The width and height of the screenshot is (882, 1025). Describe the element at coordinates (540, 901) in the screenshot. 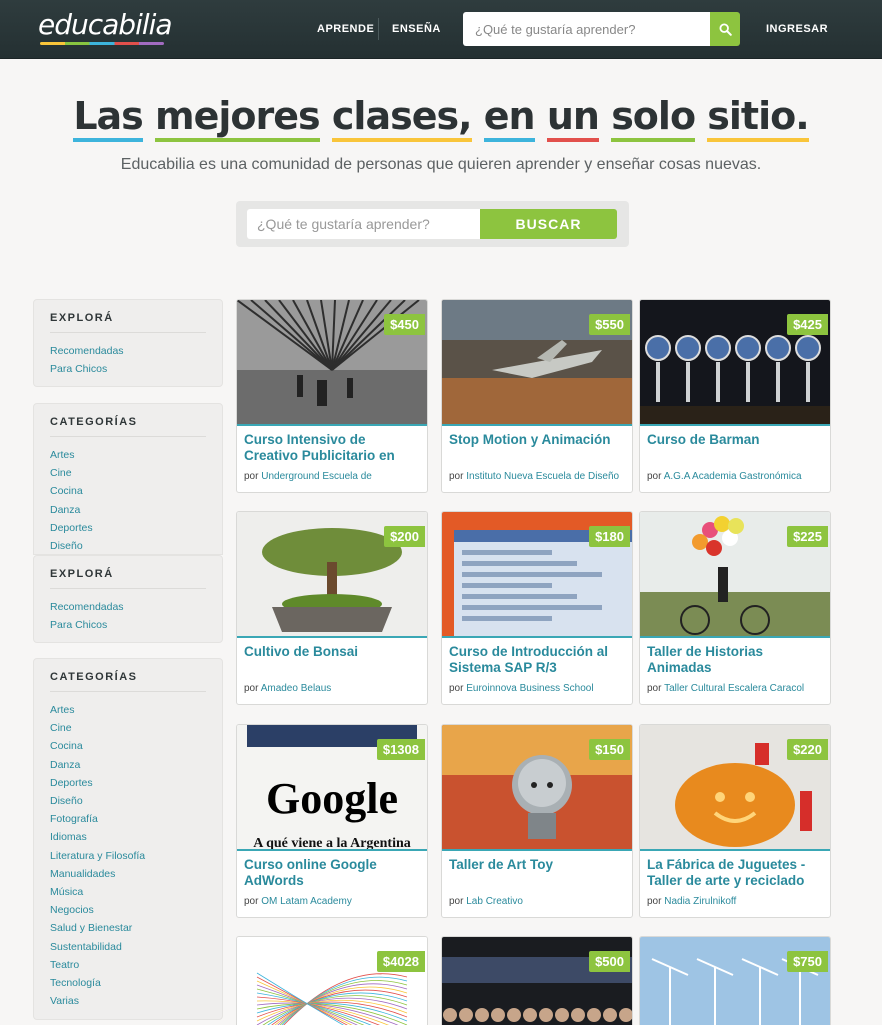

I see `course-author-line: por Lab Creativo` at that location.